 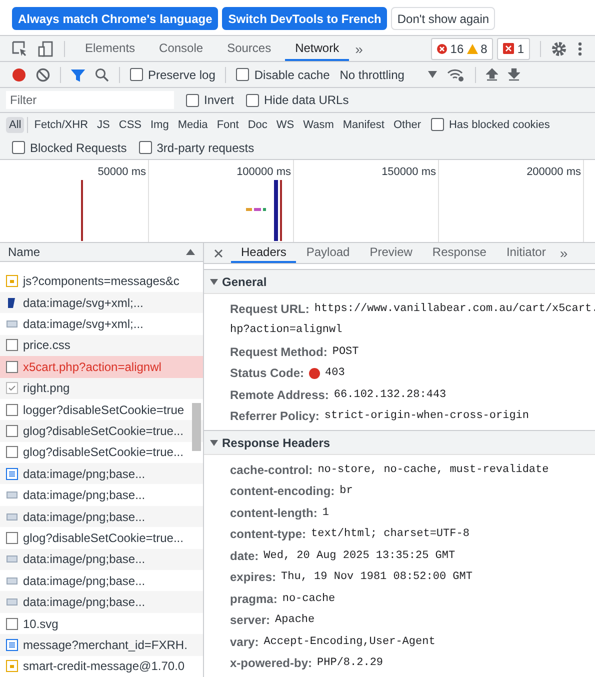 I want to click on request-filter-checkbox: Blocked Requests, so click(x=69, y=147).